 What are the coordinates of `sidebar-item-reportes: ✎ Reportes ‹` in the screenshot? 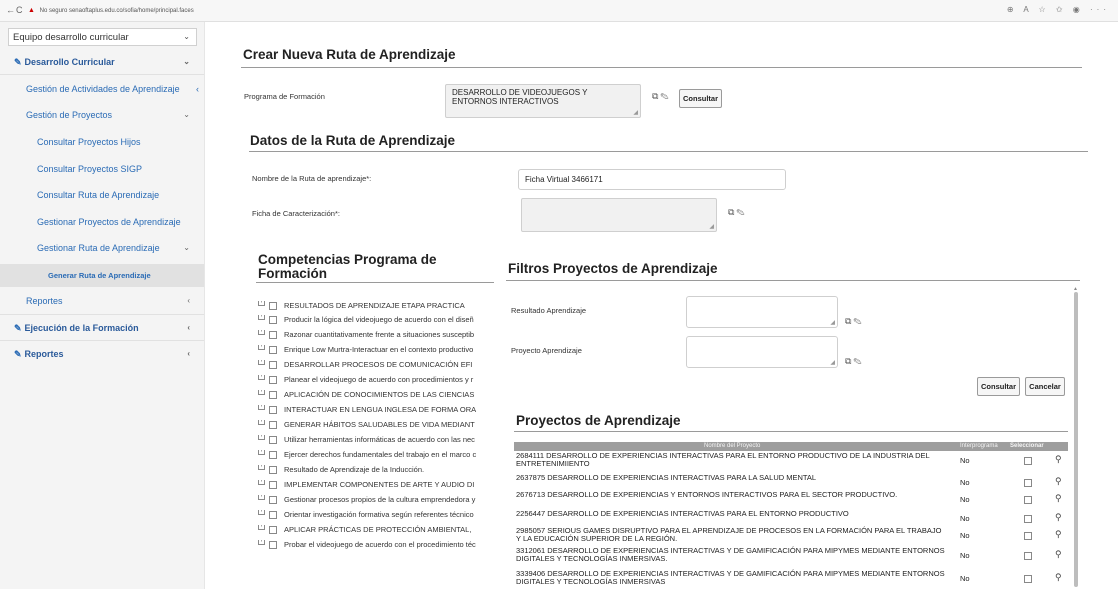 It's located at (102, 354).